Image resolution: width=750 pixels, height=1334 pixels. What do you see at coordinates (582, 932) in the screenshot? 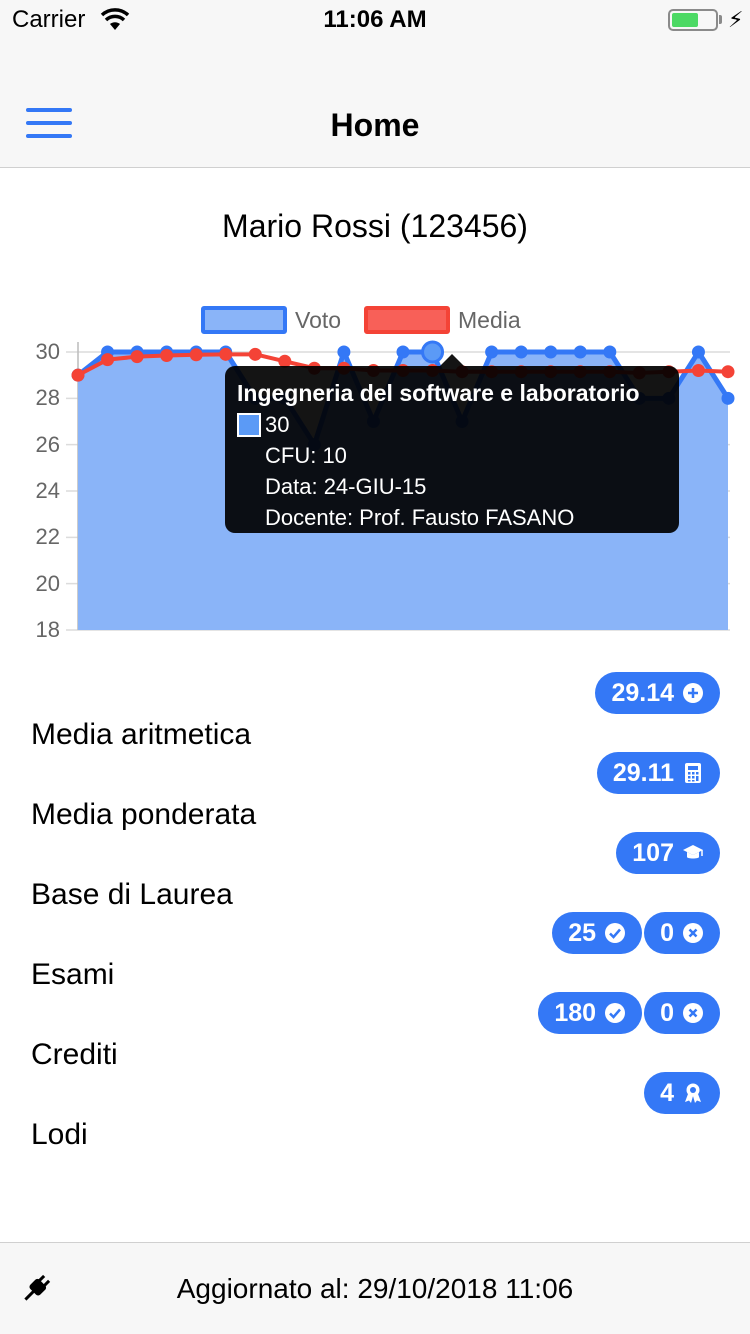
I see `esami-passed-value: 25` at bounding box center [582, 932].